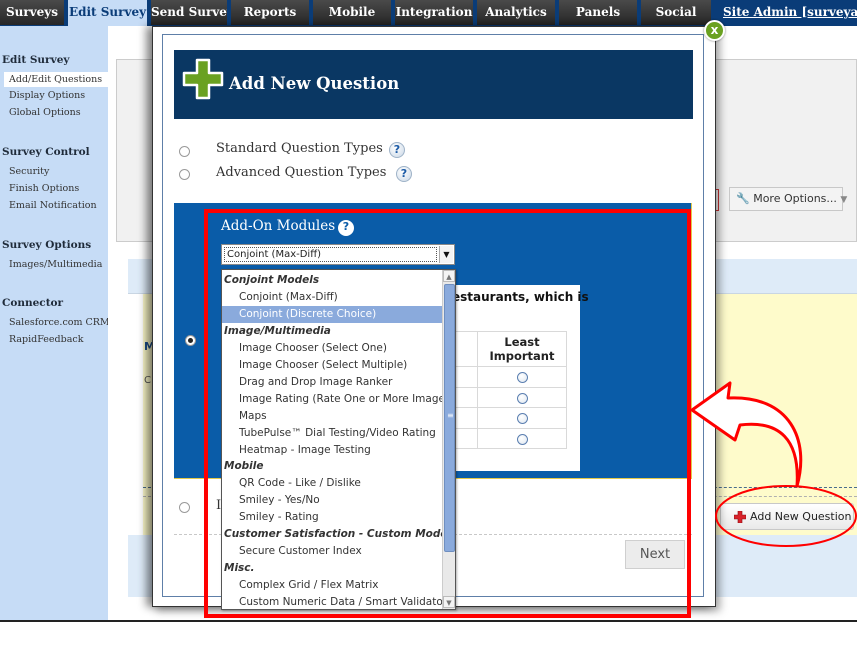 Image resolution: width=857 pixels, height=655 pixels. Describe the element at coordinates (45, 112) in the screenshot. I see `sidebar-item-global-options: Global Options` at that location.